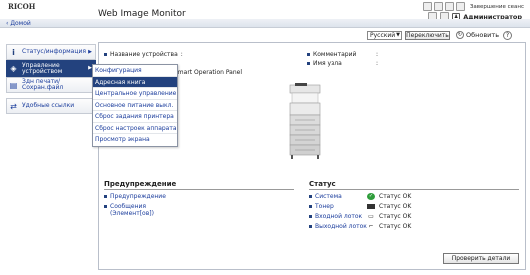  What do you see at coordinates (377, 54) in the screenshot?
I see `comment-value: :` at bounding box center [377, 54].